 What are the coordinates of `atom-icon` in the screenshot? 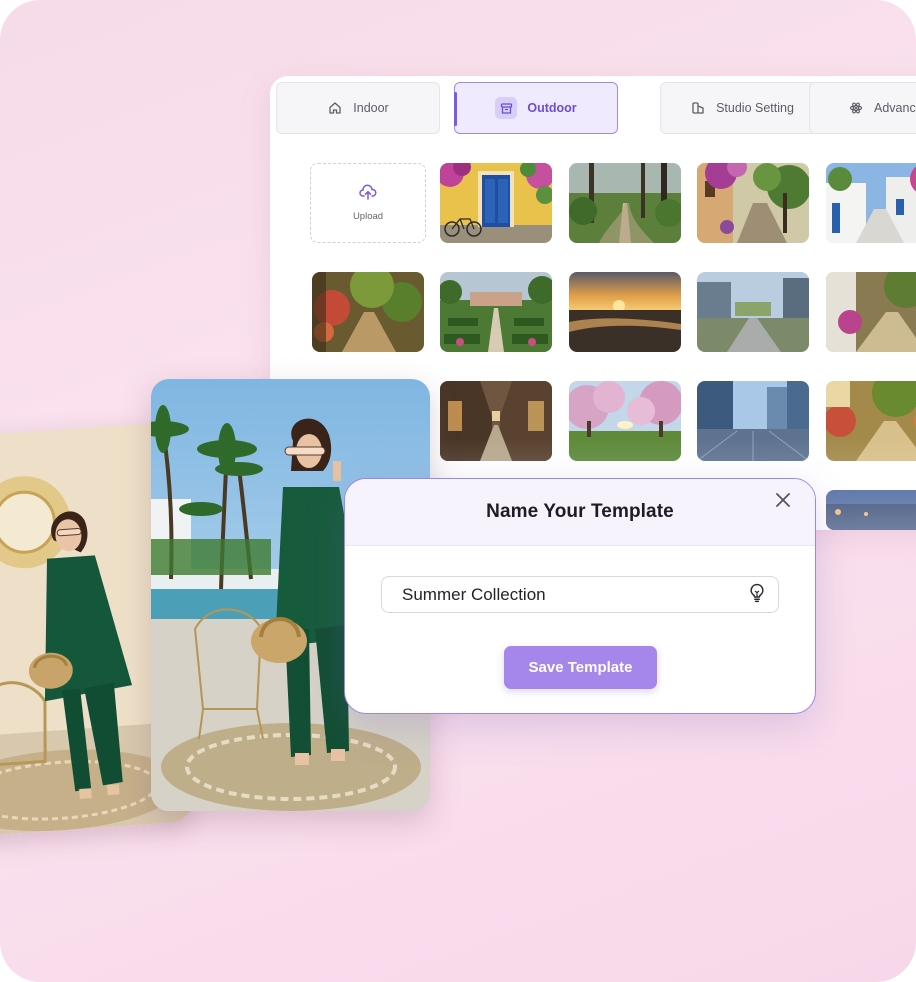 It's located at (856, 108).